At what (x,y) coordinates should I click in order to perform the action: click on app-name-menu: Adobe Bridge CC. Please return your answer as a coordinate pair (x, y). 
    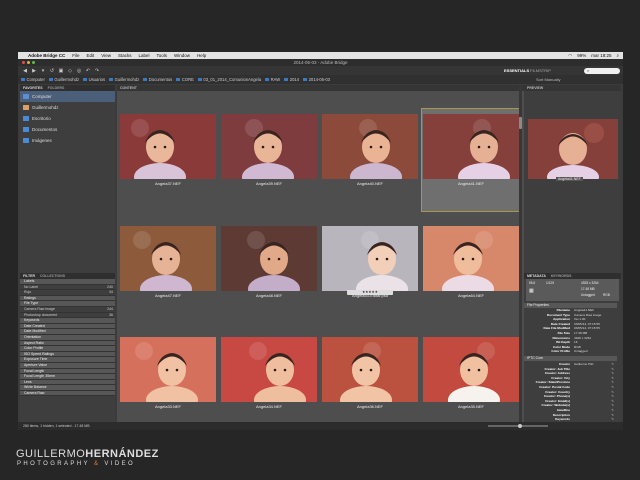
    Looking at the image, I should click on (46, 55).